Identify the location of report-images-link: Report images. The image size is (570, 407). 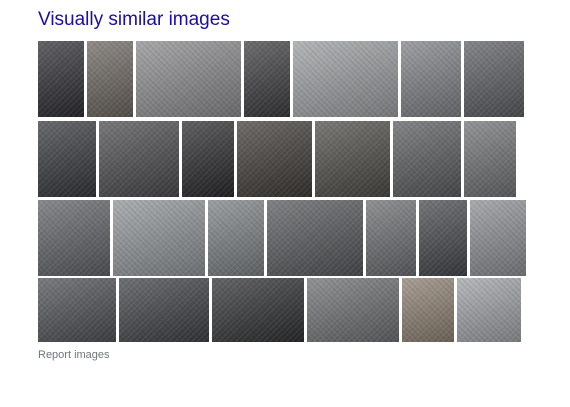
(74, 355).